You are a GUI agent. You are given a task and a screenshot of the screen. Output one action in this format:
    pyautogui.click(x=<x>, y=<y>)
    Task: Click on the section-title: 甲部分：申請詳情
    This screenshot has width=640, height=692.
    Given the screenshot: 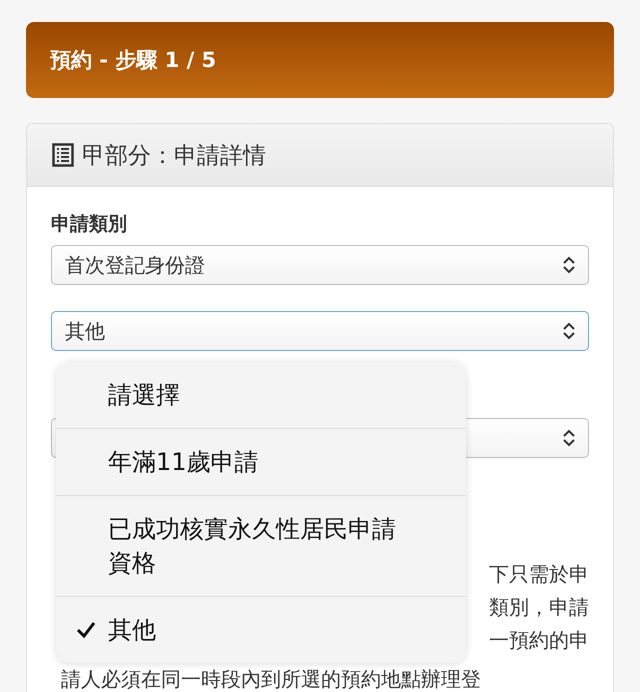 What is the action you would take?
    pyautogui.click(x=174, y=156)
    